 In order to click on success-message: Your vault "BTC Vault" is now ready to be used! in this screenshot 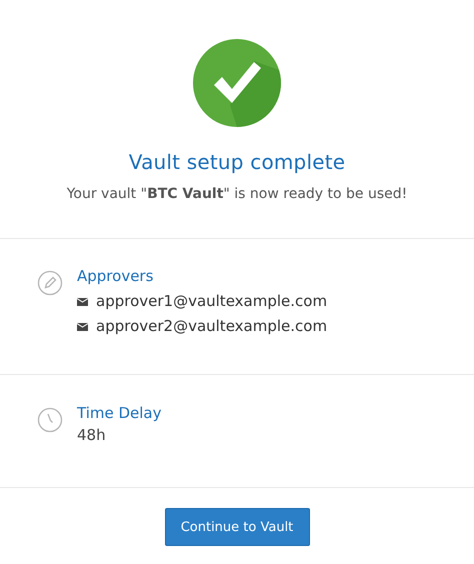, I will do `click(237, 194)`.